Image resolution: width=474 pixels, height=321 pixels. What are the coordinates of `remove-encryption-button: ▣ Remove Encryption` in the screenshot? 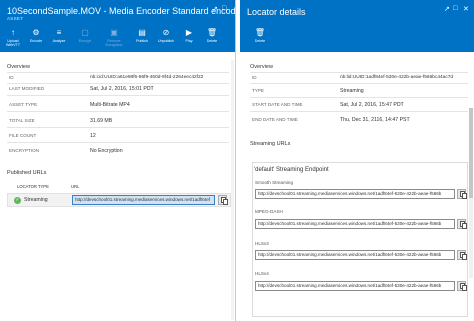 It's located at (114, 35).